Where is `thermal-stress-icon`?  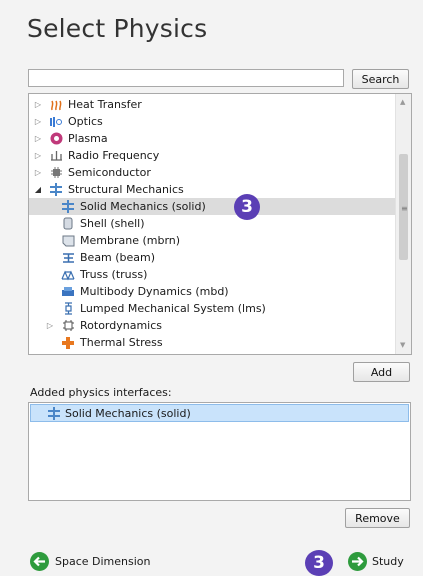
thermal-stress-icon is located at coordinates (68, 343).